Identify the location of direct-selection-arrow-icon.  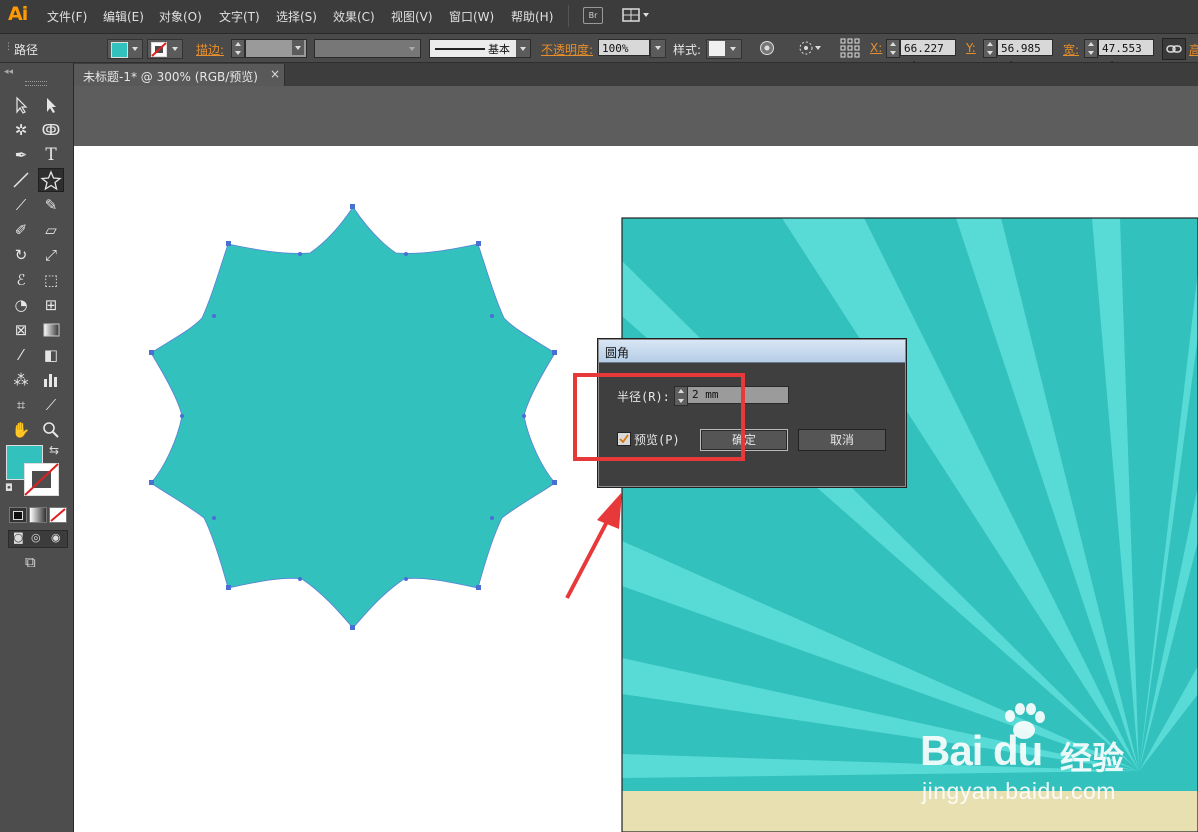
(51, 105).